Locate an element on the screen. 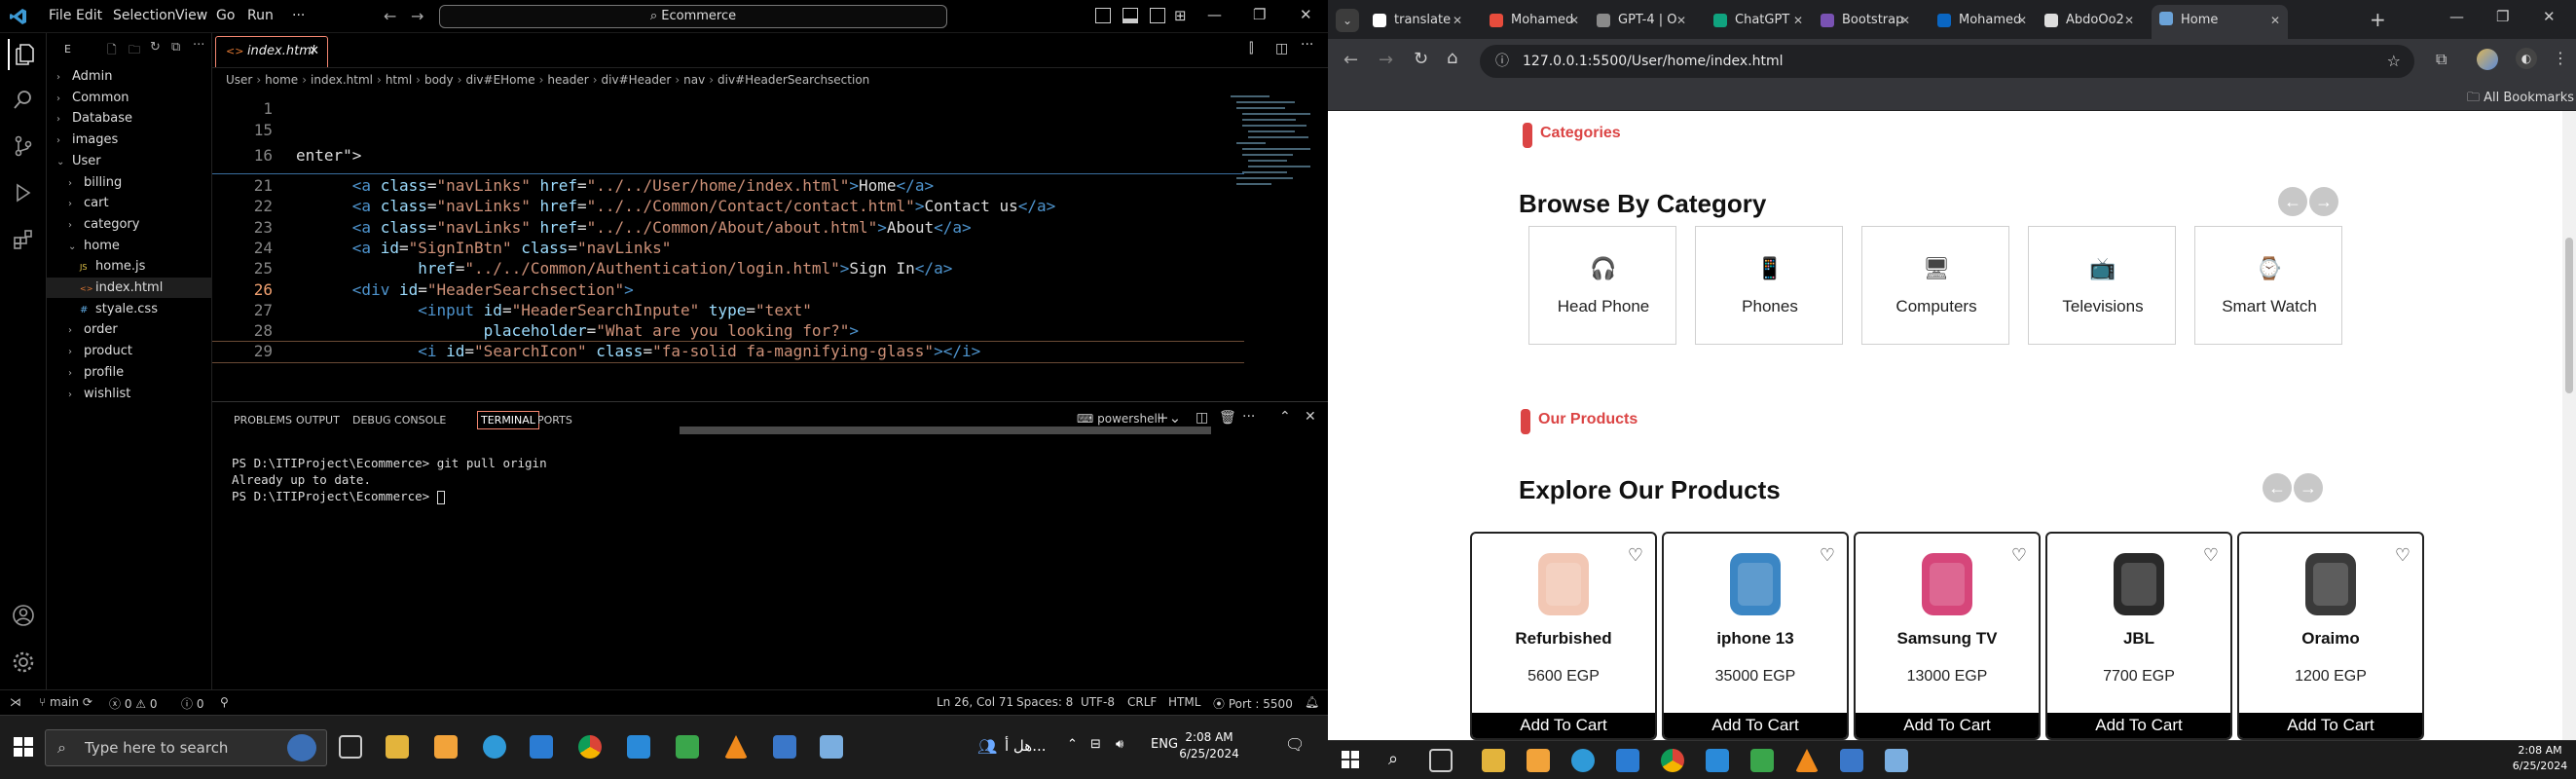 Image resolution: width=2576 pixels, height=779 pixels. chrome-icon is located at coordinates (590, 747).